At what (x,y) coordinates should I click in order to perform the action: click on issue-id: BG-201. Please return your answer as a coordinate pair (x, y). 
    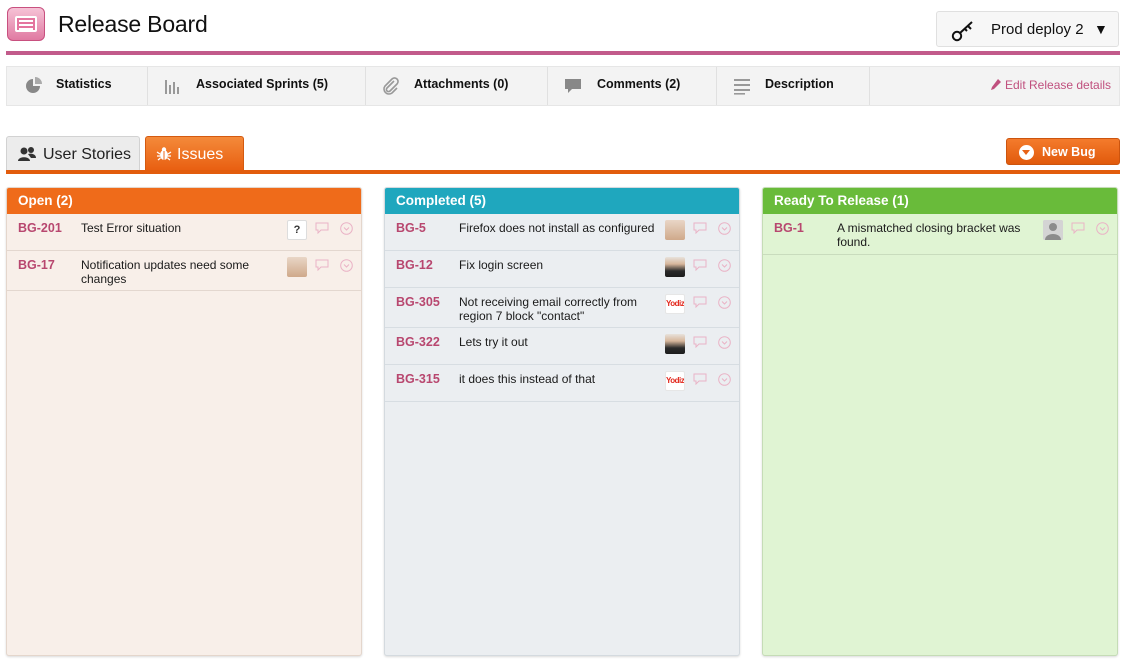
    Looking at the image, I should click on (40, 228).